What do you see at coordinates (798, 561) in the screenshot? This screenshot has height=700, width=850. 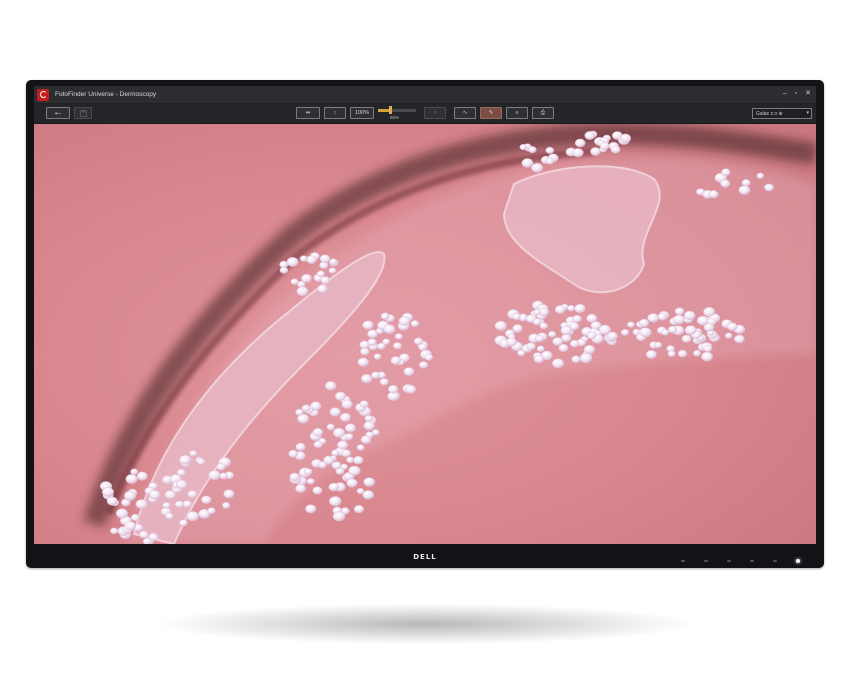 I see `power-button` at bounding box center [798, 561].